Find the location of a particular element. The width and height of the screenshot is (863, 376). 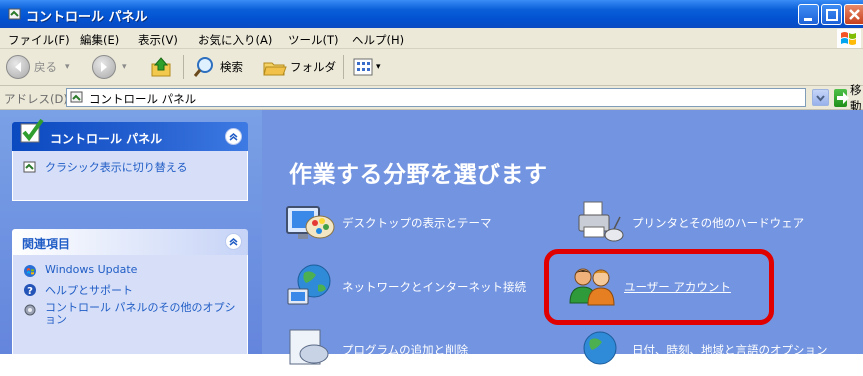

category-desktop-themes-label: デスクトップの表示とテーマ is located at coordinates (417, 223).